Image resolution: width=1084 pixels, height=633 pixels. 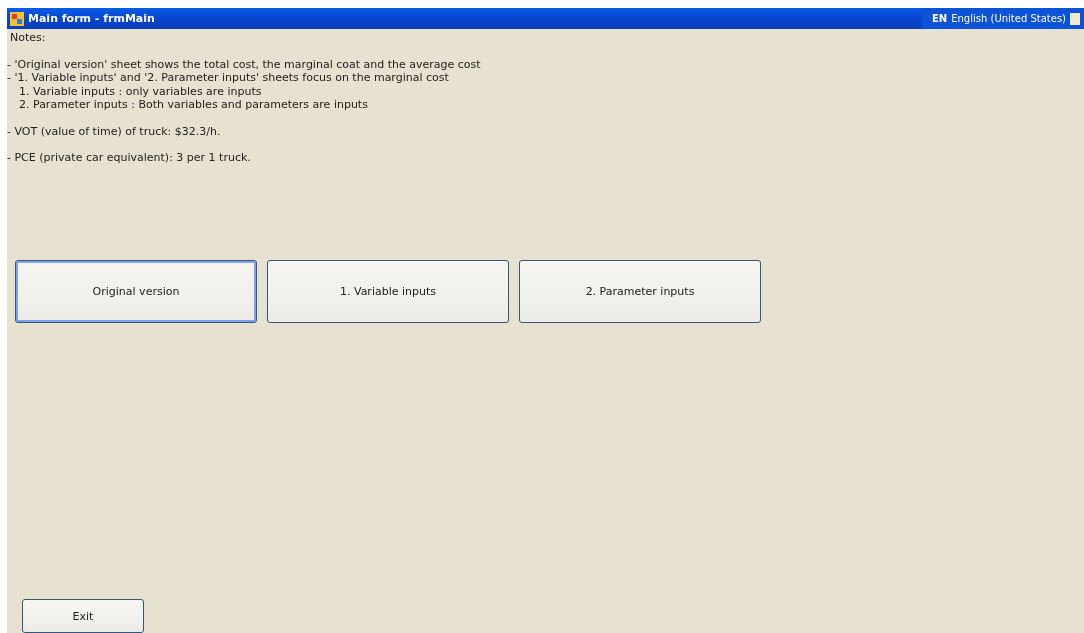 I want to click on exit-button: Exit, so click(x=83, y=616).